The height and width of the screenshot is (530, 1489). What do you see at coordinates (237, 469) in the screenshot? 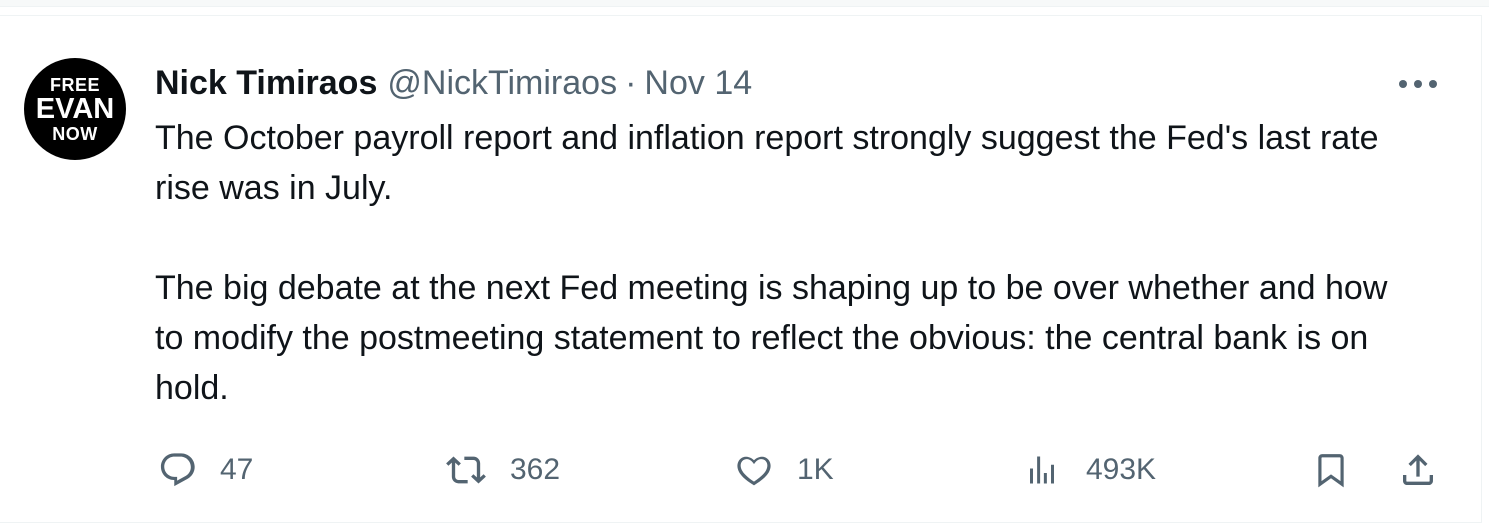
I see `reply-count: 47` at bounding box center [237, 469].